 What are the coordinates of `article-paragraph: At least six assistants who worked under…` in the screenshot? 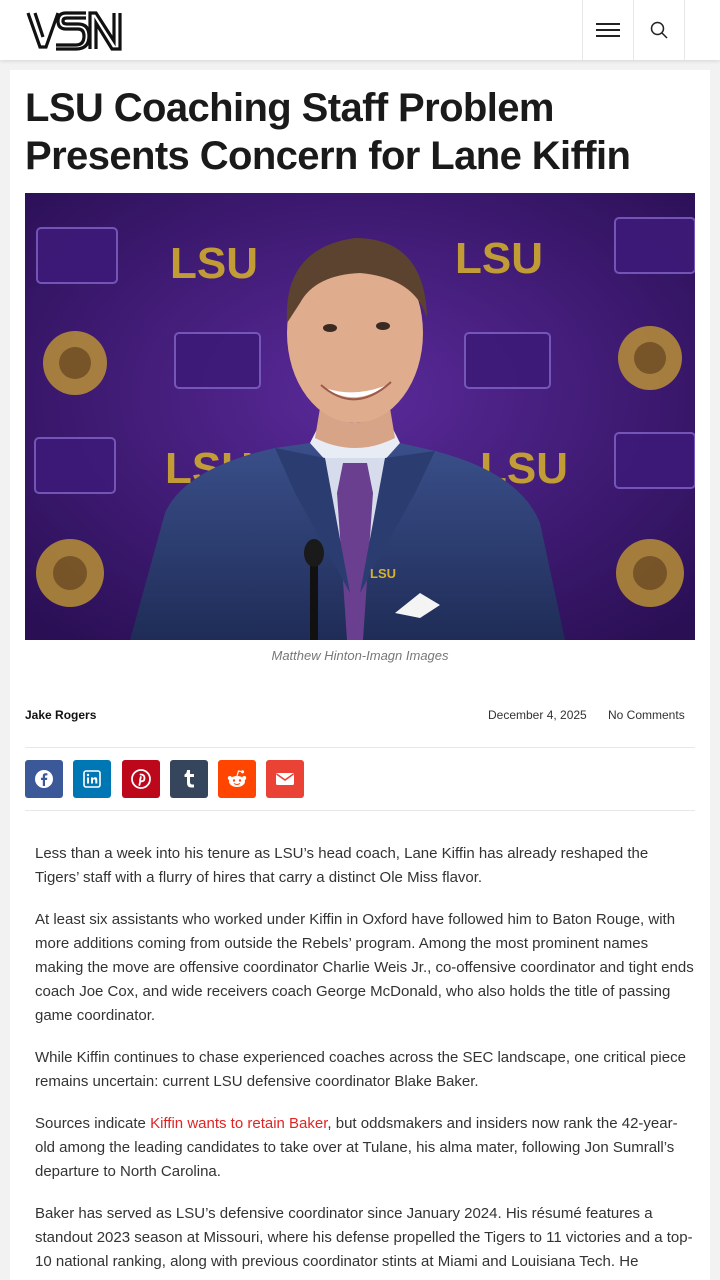 It's located at (364, 967).